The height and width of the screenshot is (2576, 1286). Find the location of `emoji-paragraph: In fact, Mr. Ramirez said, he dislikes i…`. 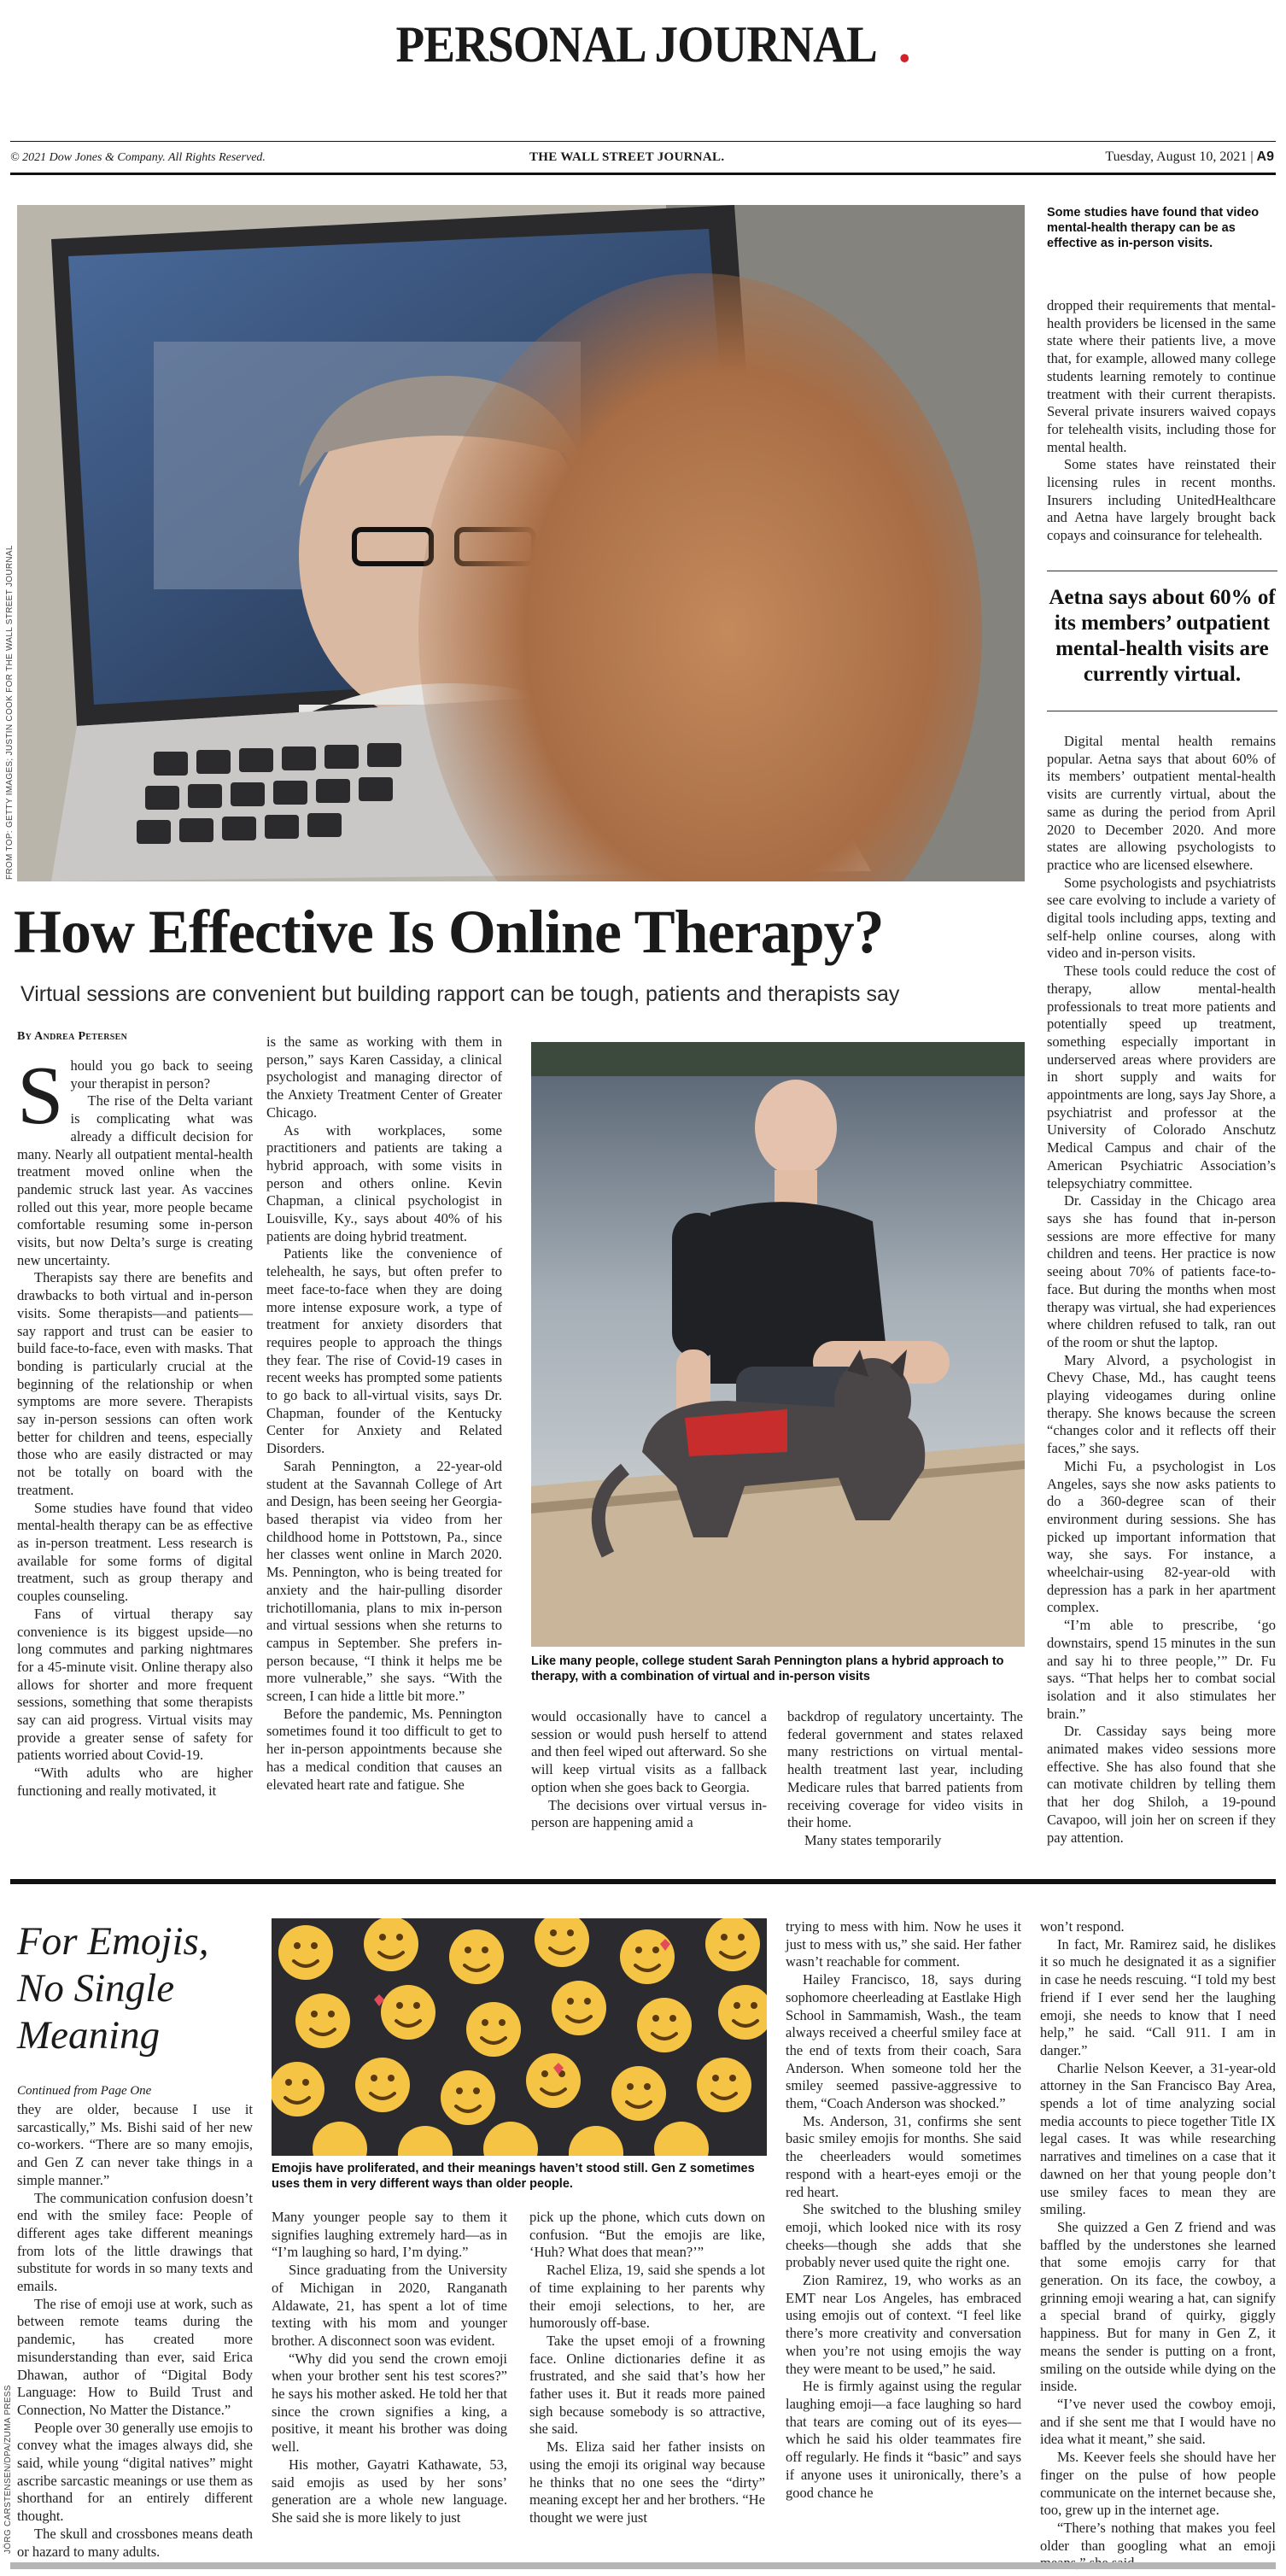

emoji-paragraph: In fact, Mr. Ramirez said, he dislikes i… is located at coordinates (1158, 1996).